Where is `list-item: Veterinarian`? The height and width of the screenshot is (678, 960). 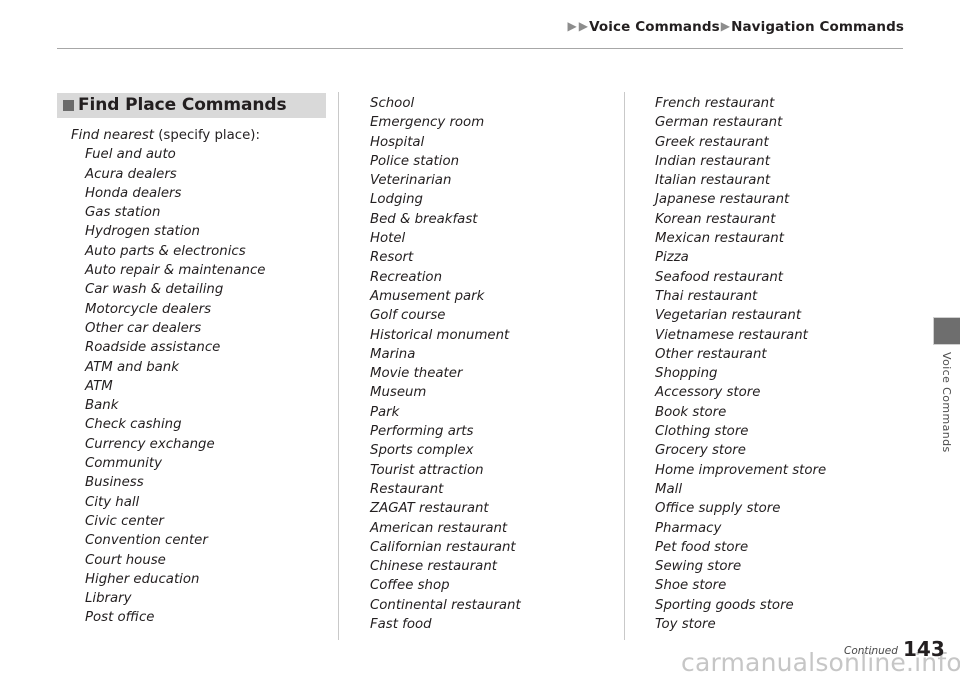 list-item: Veterinarian is located at coordinates (411, 181).